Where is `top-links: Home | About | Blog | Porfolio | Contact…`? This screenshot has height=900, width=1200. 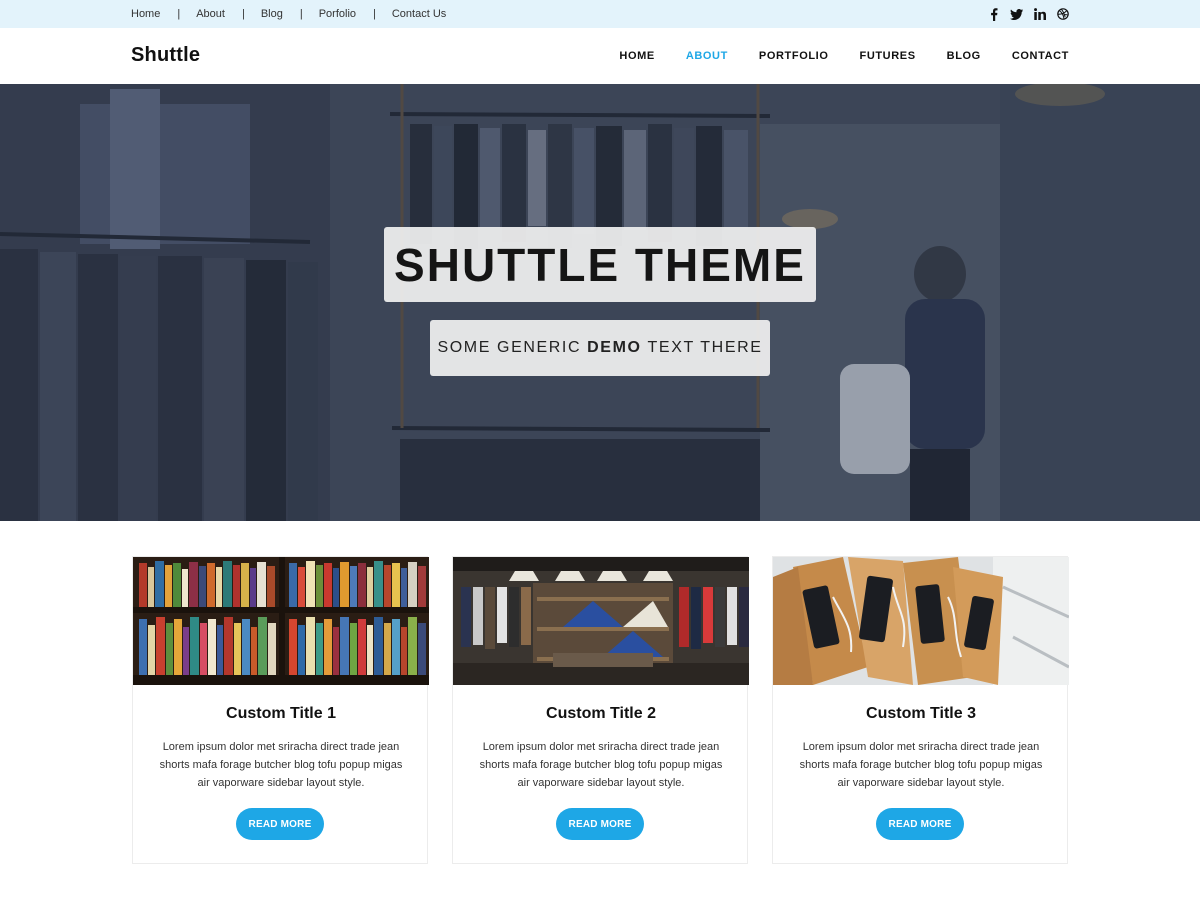
top-links: Home | About | Blog | Porfolio | Contact… is located at coordinates (288, 14).